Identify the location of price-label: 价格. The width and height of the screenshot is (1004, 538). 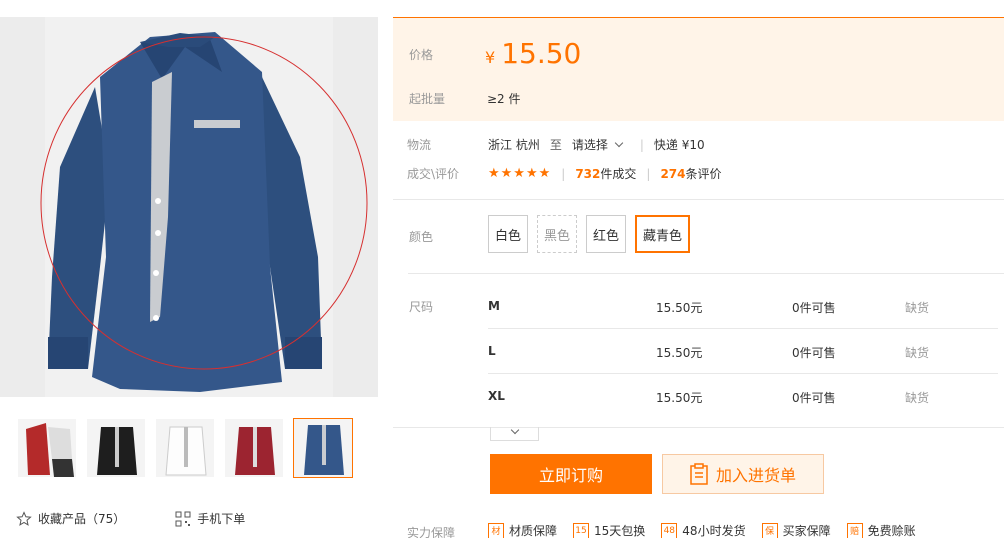
(421, 55).